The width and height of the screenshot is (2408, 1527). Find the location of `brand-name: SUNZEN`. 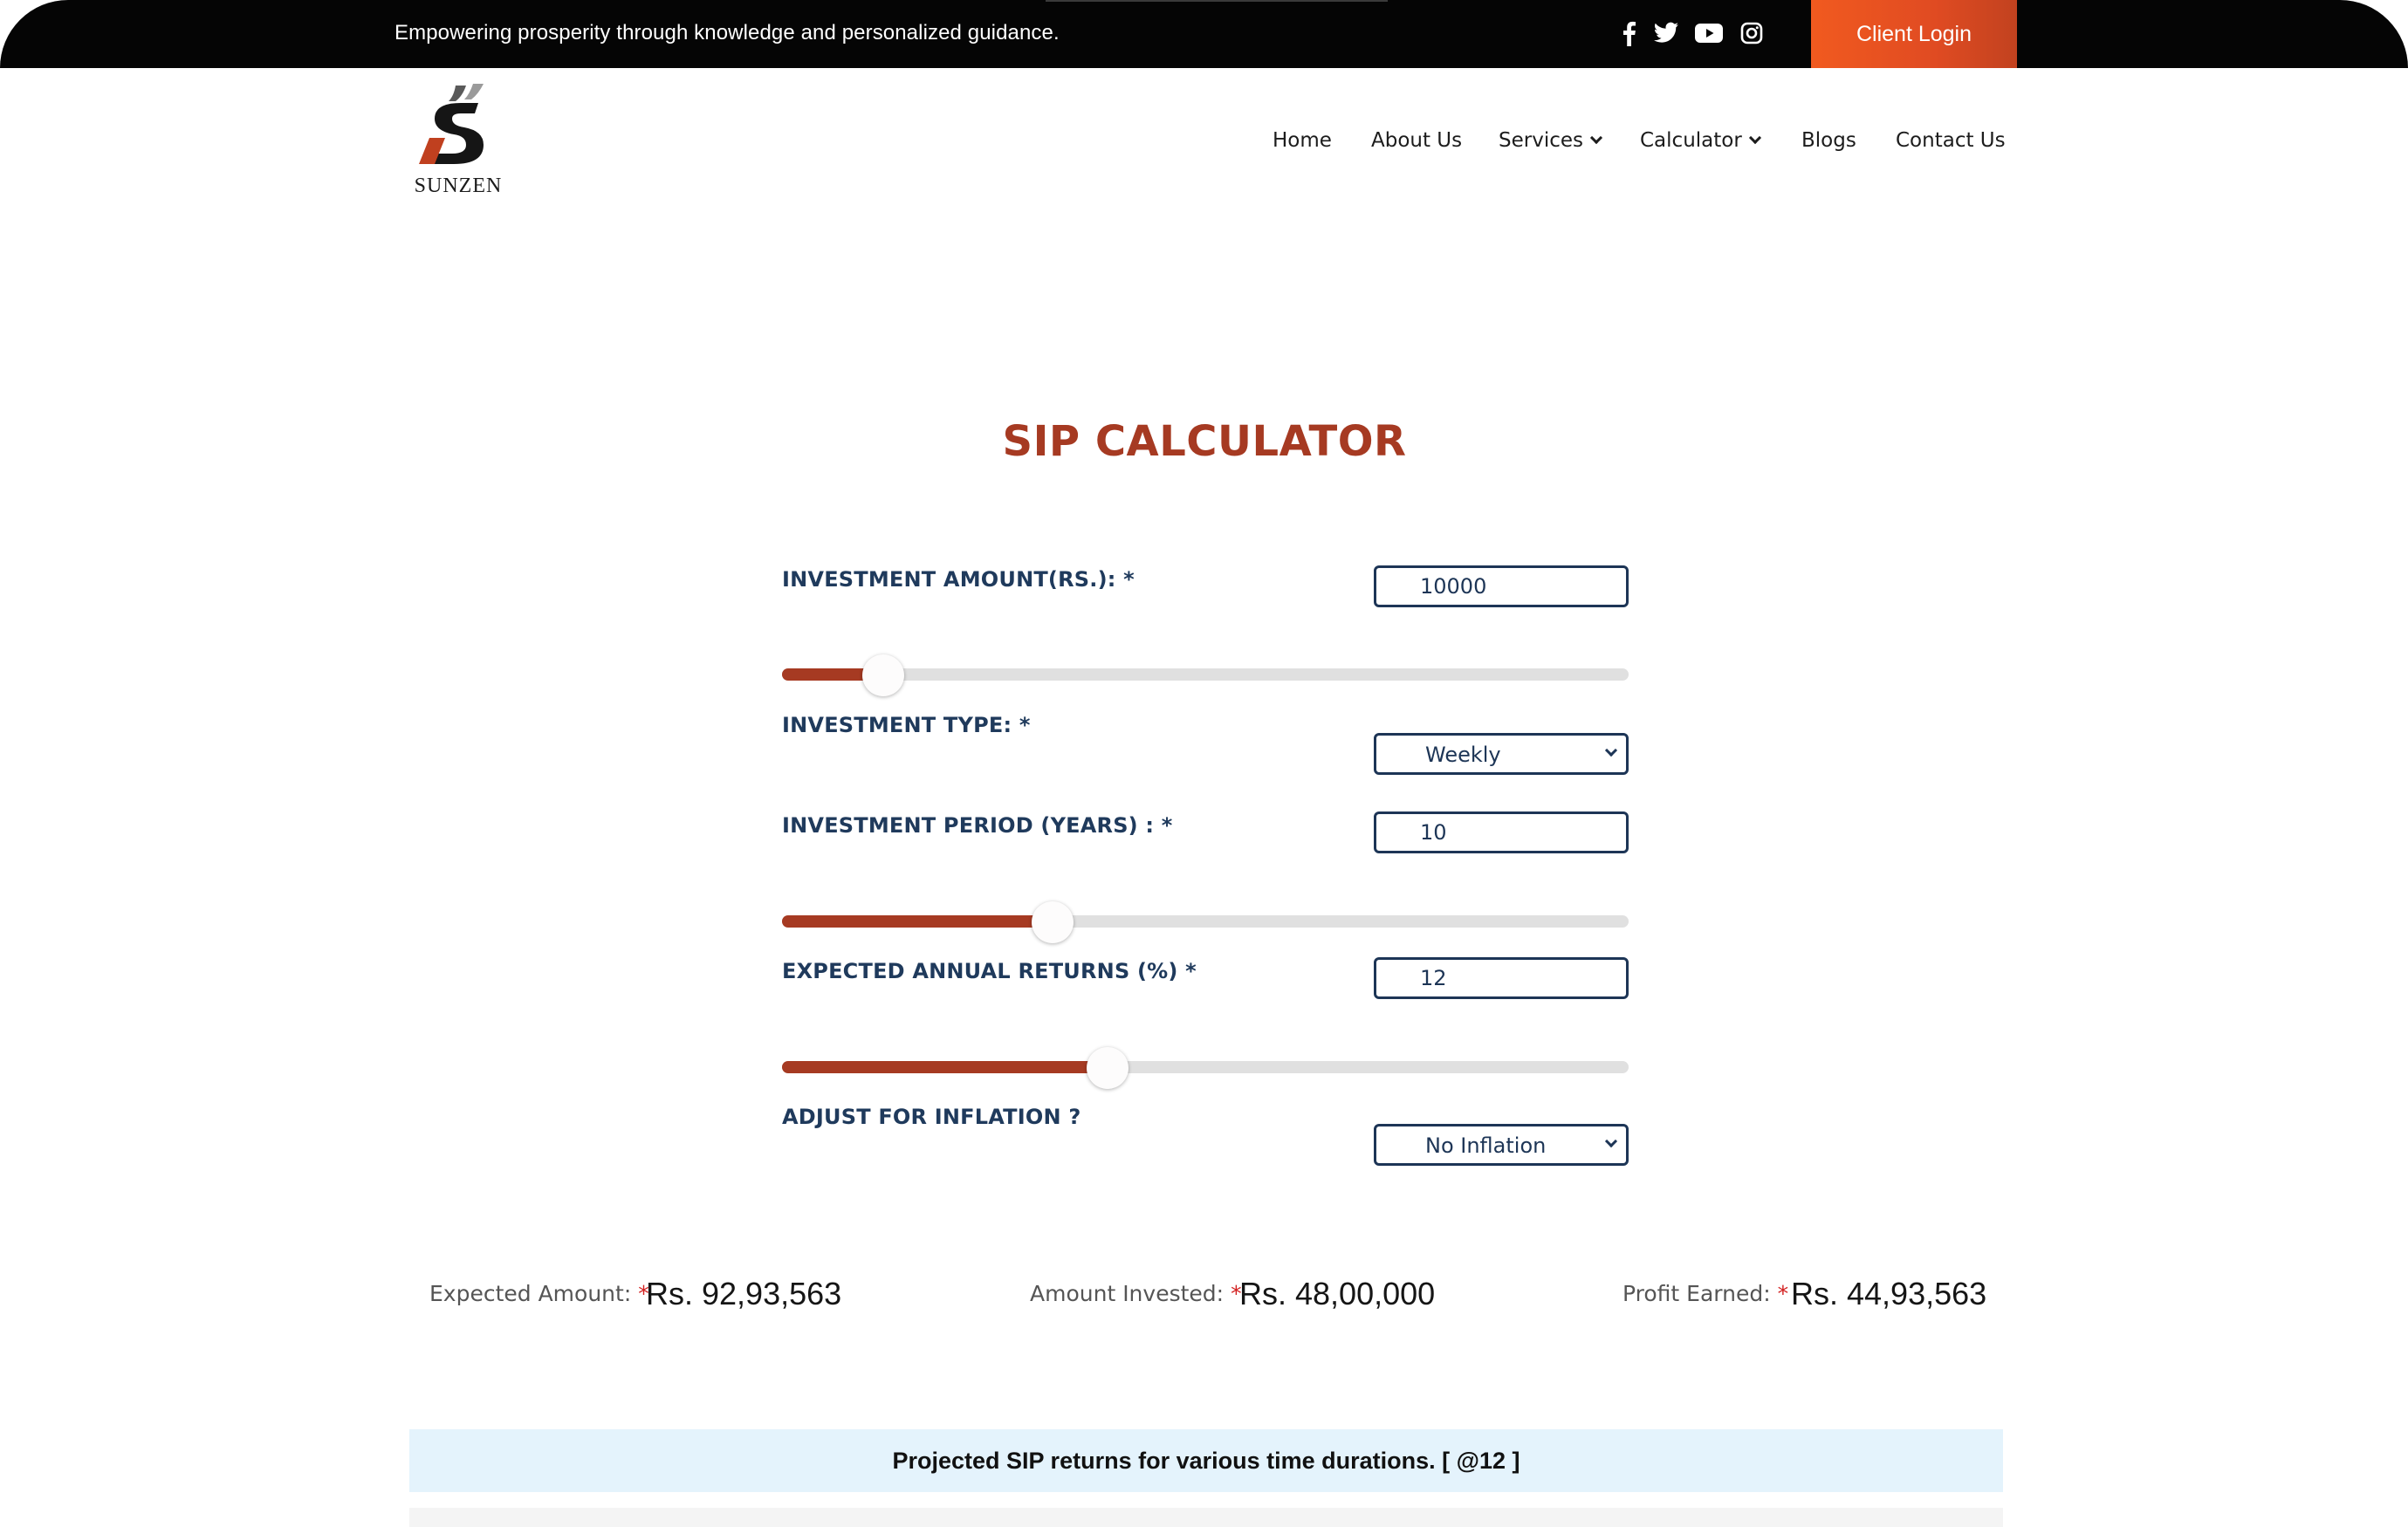

brand-name: SUNZEN is located at coordinates (458, 186).